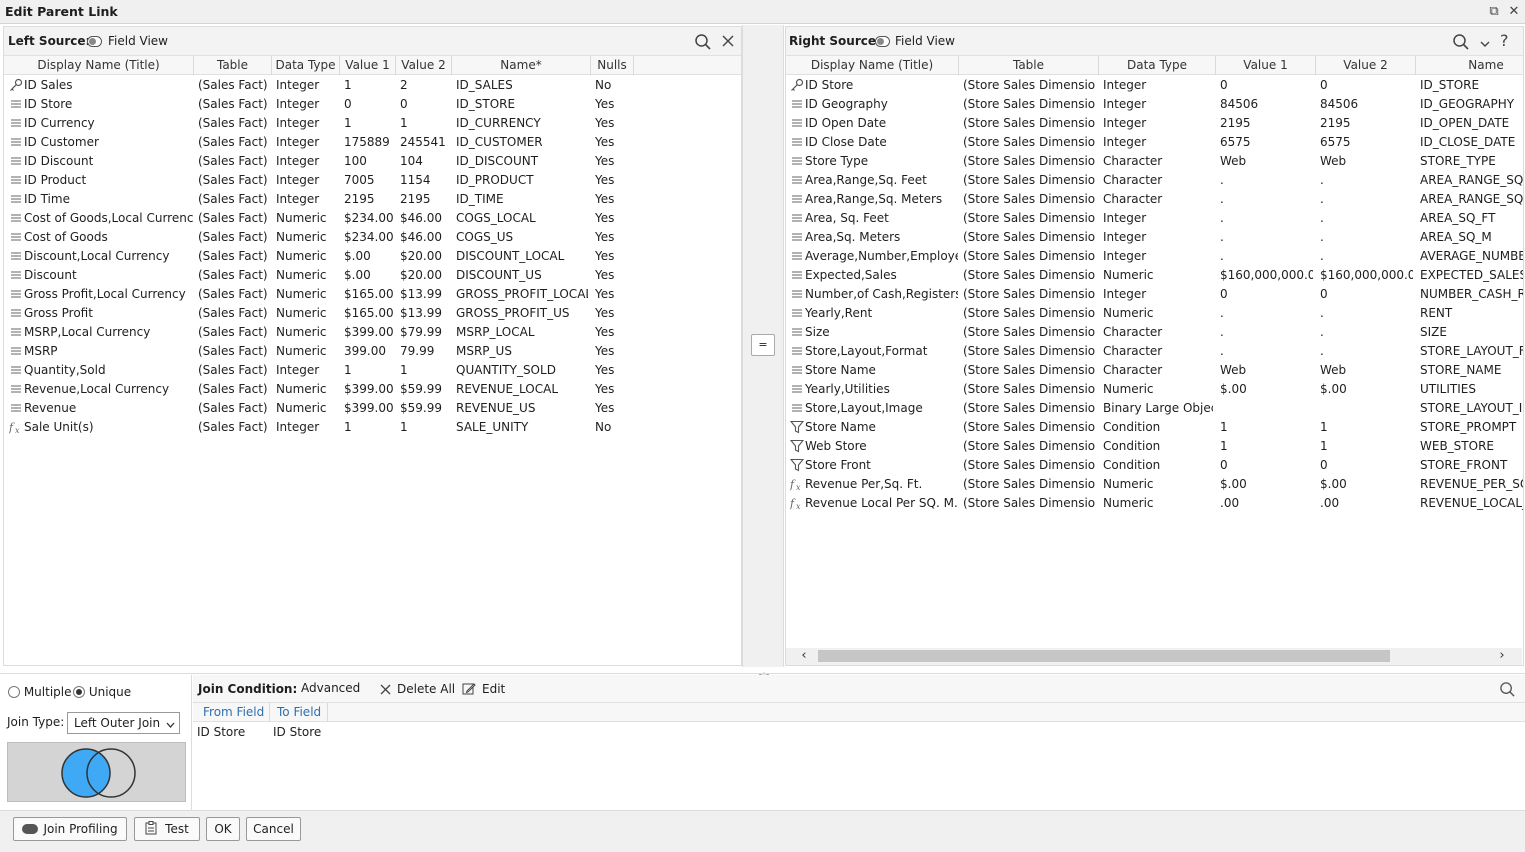 The width and height of the screenshot is (1525, 852). What do you see at coordinates (1265, 65) in the screenshot?
I see `right-col-header-value-1: Value 1` at bounding box center [1265, 65].